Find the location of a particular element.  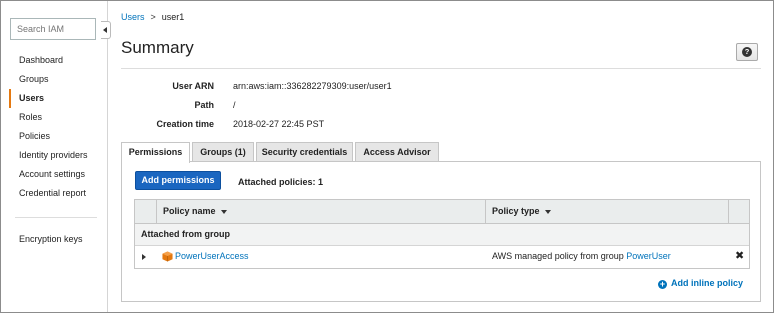

sidebar-item-identity-providers: Identity providers is located at coordinates (56, 155).